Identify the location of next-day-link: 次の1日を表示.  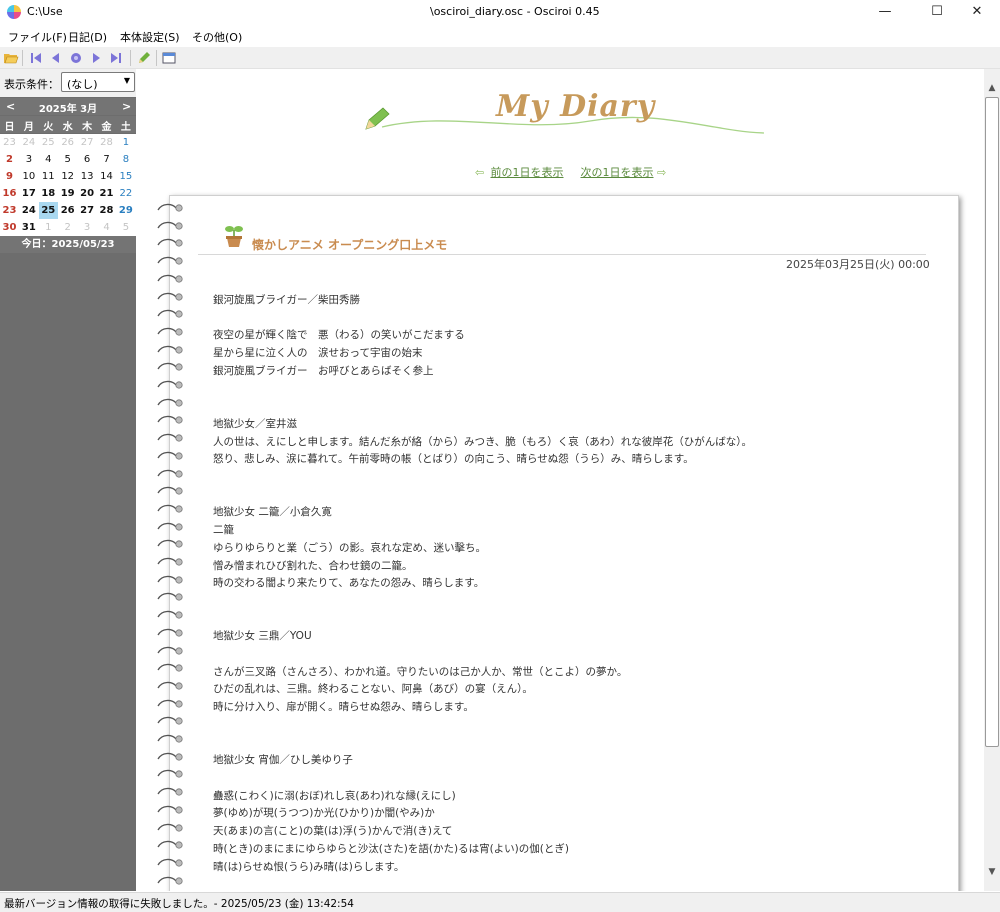
(617, 172).